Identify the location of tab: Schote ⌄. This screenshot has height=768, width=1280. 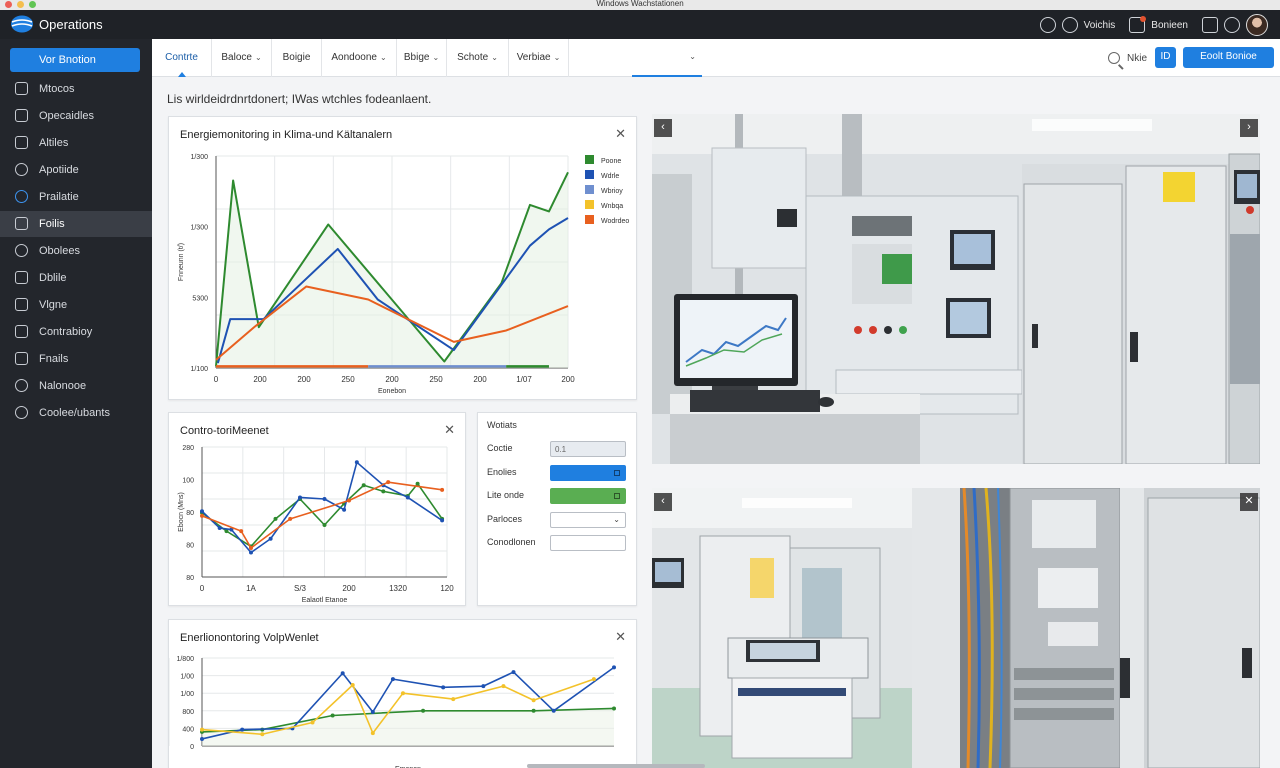
(478, 58).